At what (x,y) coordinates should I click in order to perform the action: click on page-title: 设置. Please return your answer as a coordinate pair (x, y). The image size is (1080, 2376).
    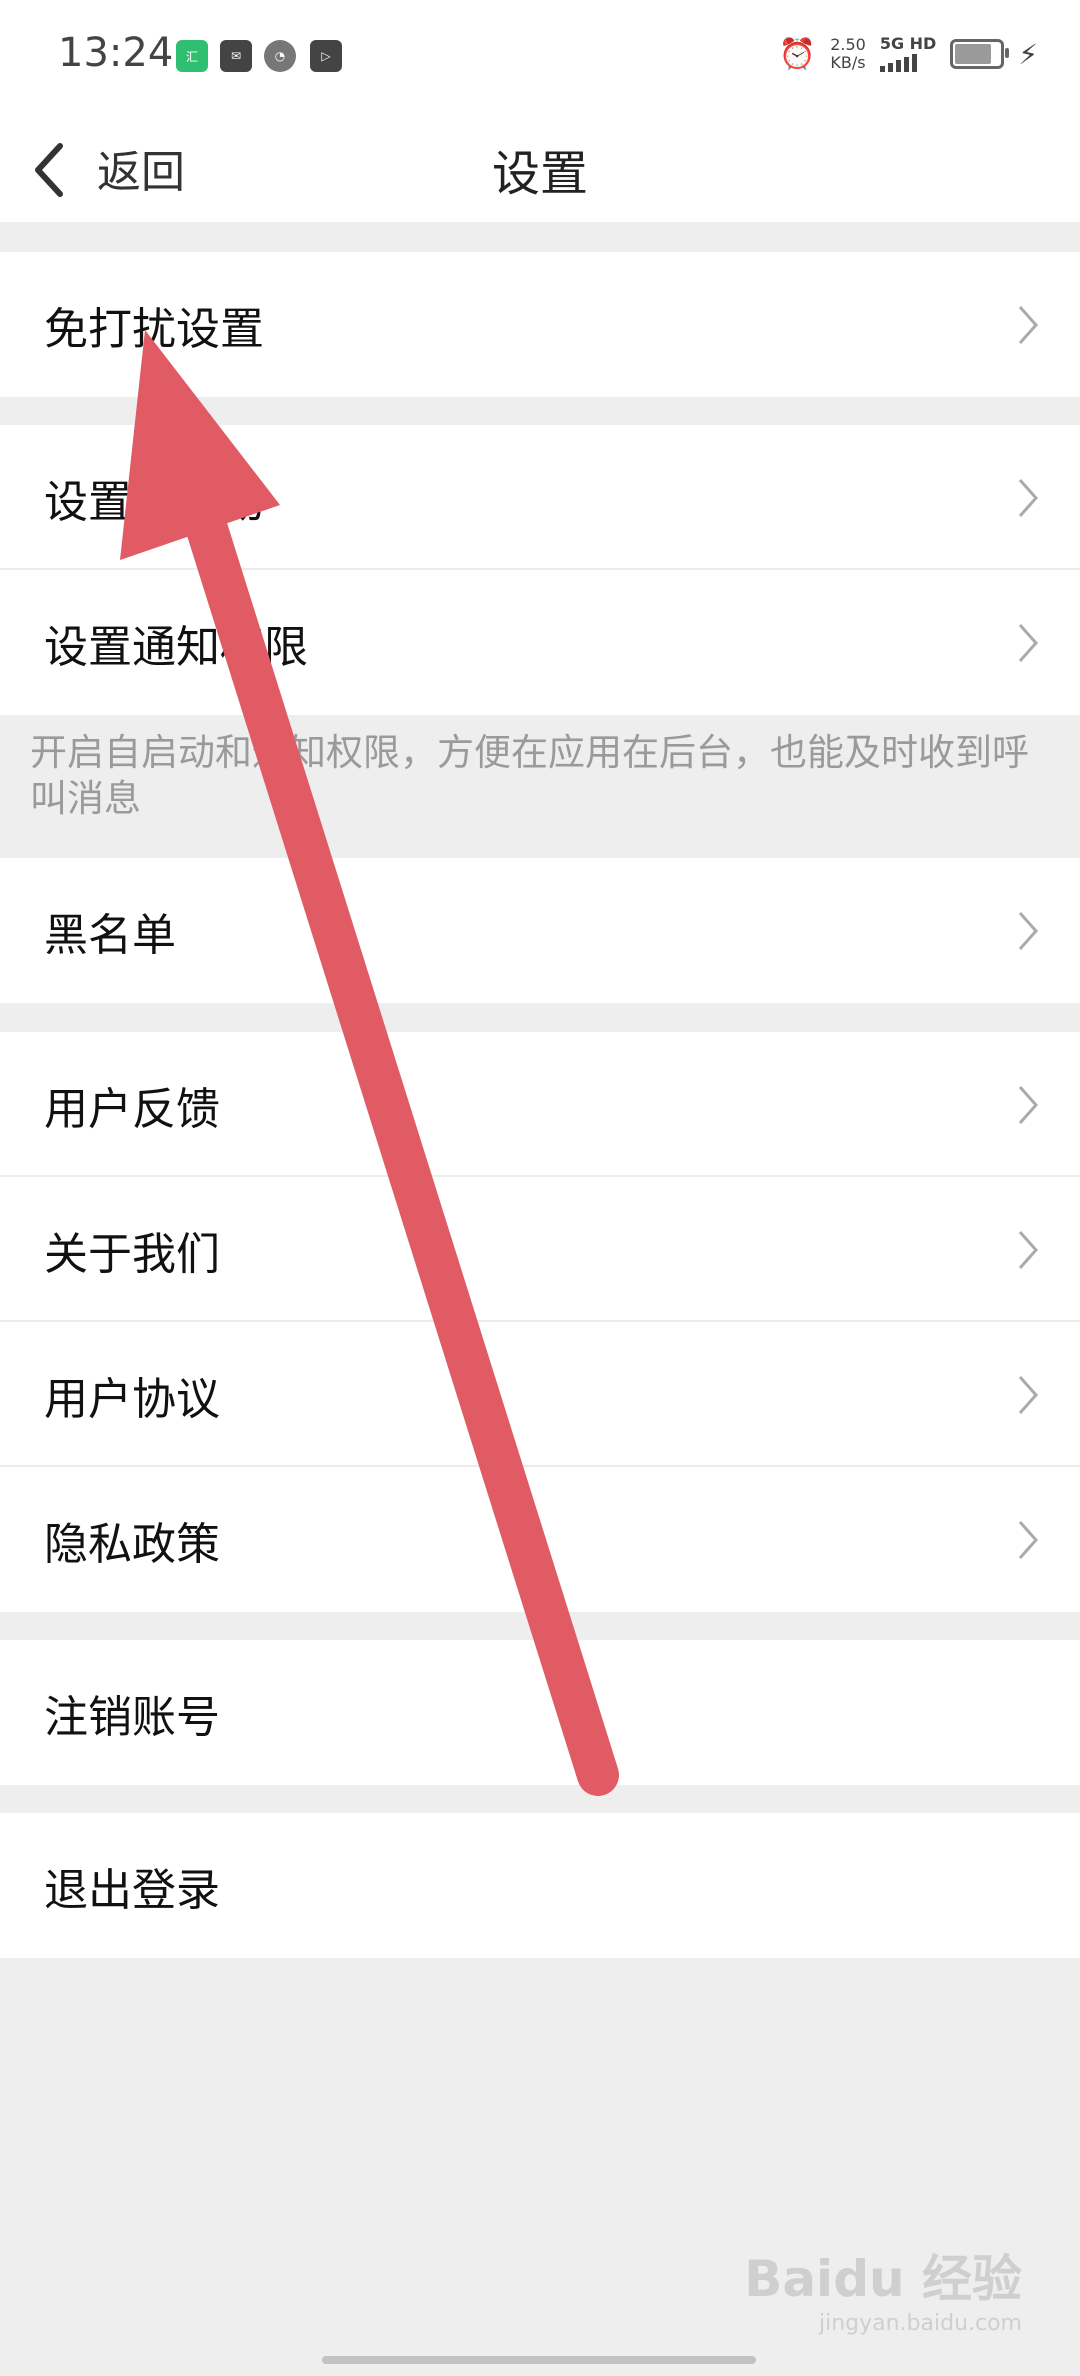
    Looking at the image, I should click on (539, 174).